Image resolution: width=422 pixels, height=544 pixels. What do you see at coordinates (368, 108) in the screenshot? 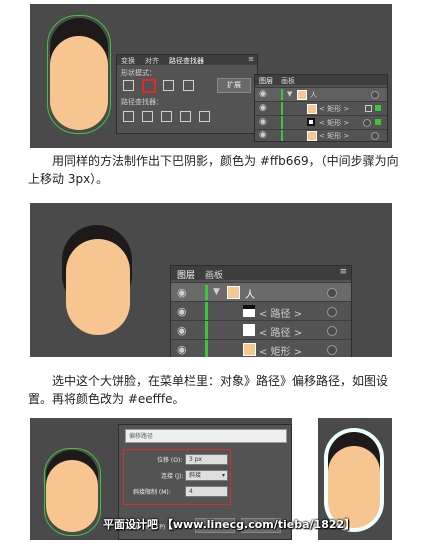
I see `selected-square-icon` at bounding box center [368, 108].